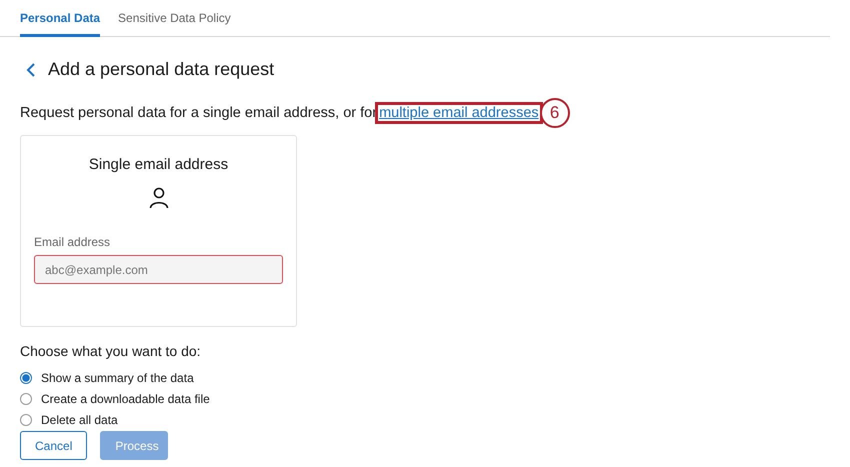 Image resolution: width=850 pixels, height=467 pixels. Describe the element at coordinates (111, 351) in the screenshot. I see `section-heading: Choose what you want to do:` at that location.